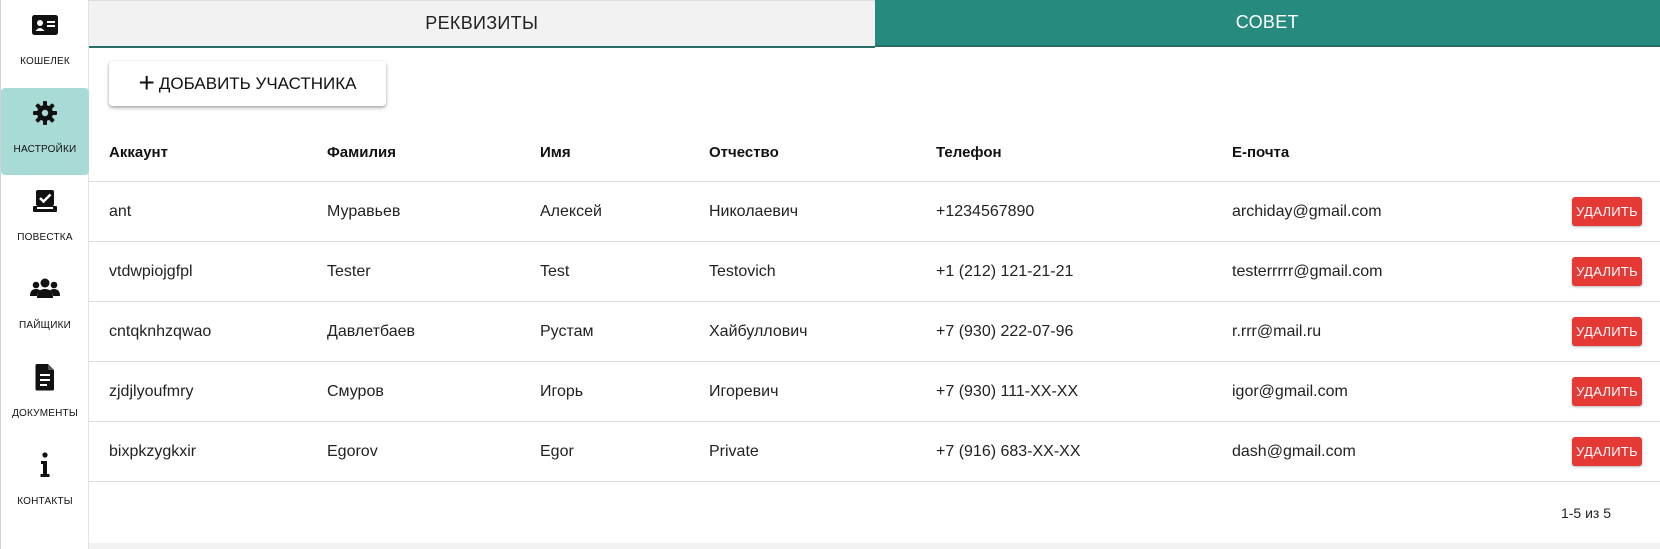  Describe the element at coordinates (45, 27) in the screenshot. I see `wallet-card-icon` at that location.